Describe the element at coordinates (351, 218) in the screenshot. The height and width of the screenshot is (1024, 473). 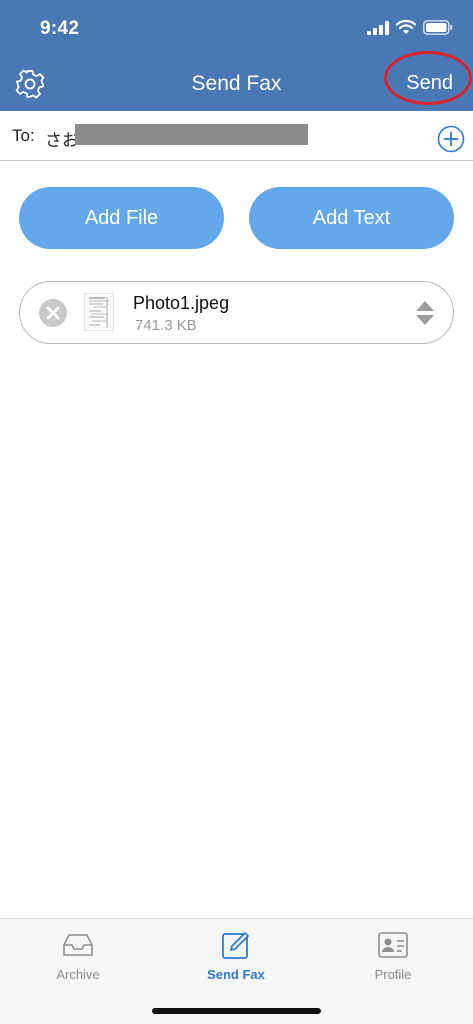
I see `add-text-button: Add Text` at that location.